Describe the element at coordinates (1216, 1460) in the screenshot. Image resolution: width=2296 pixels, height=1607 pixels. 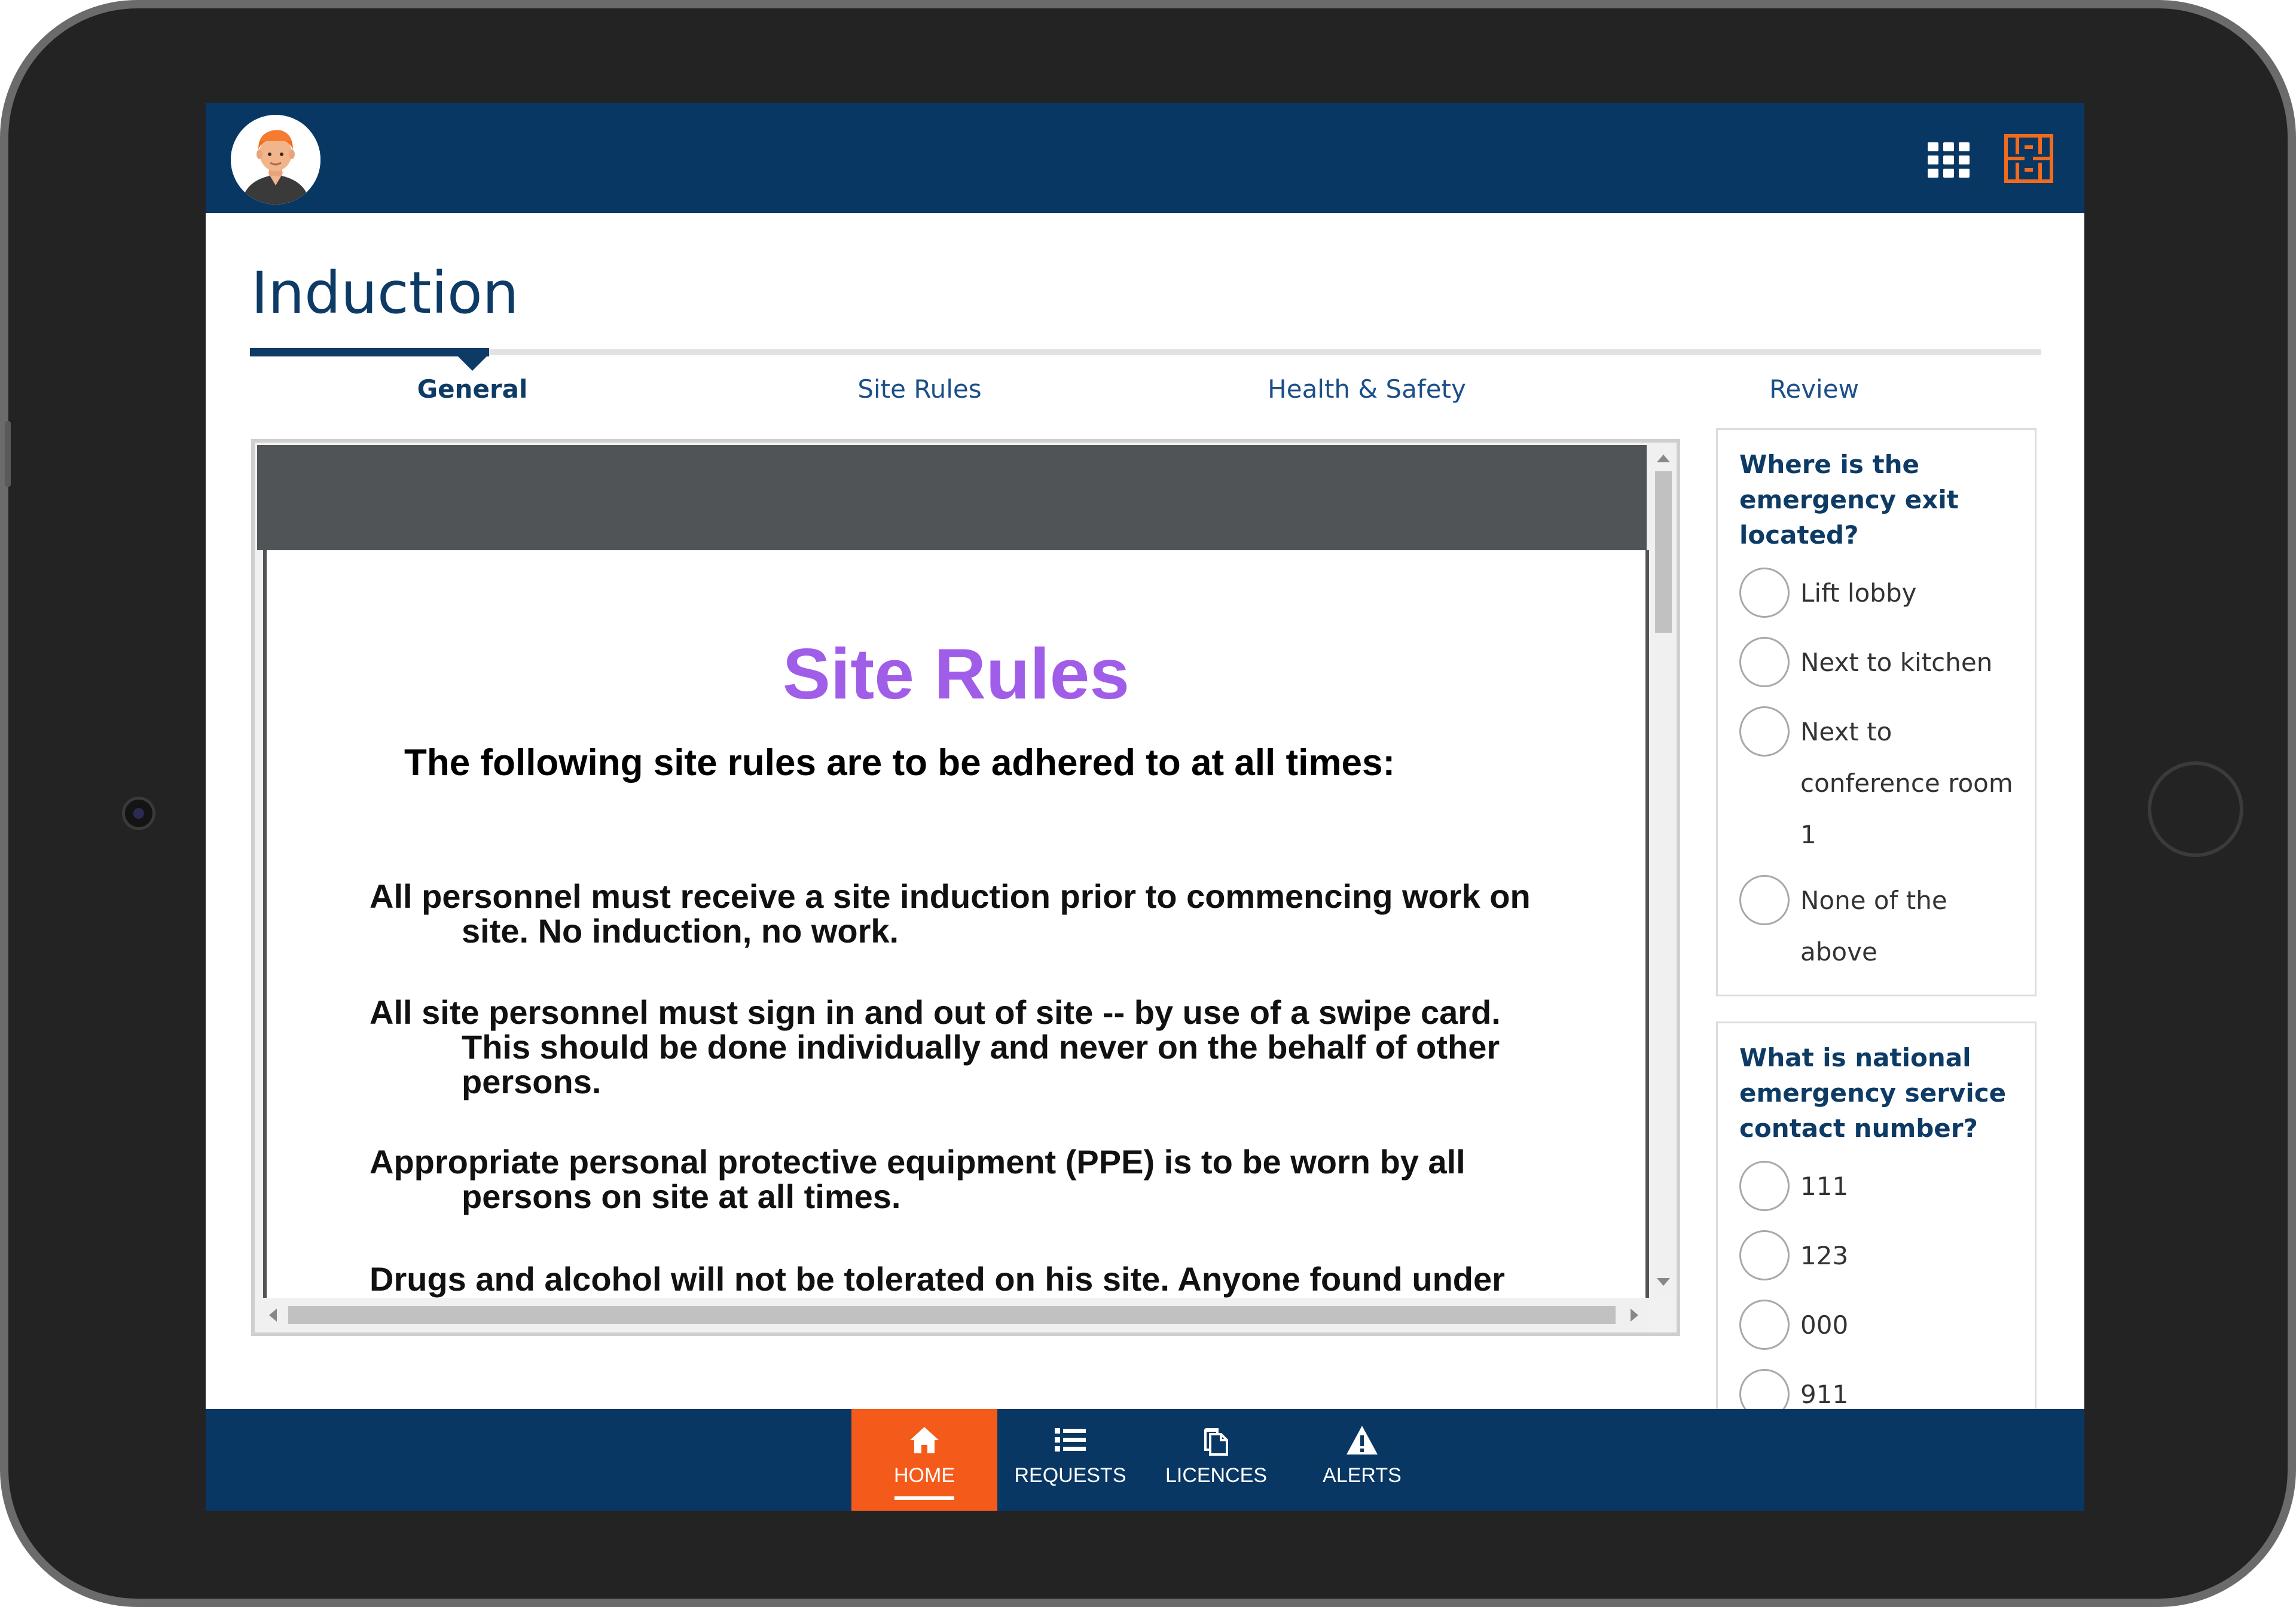
I see `nav-licences: LICENCES` at that location.